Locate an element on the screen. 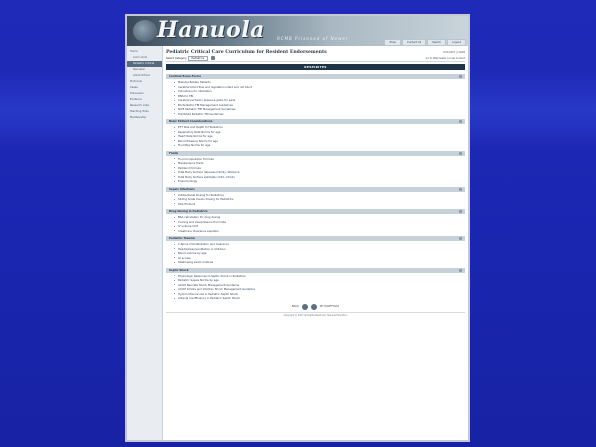 This screenshot has width=596, height=447. top-nav-contact: Contact Us is located at coordinates (414, 42).